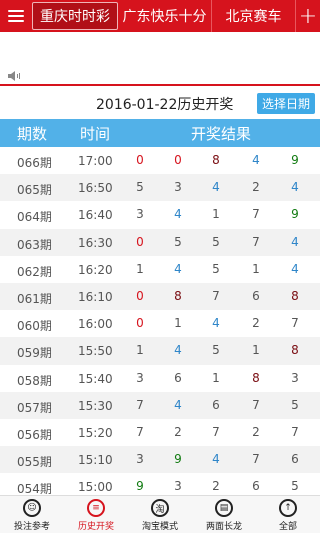  Describe the element at coordinates (32, 508) in the screenshot. I see `chat-icon: ☺` at that location.